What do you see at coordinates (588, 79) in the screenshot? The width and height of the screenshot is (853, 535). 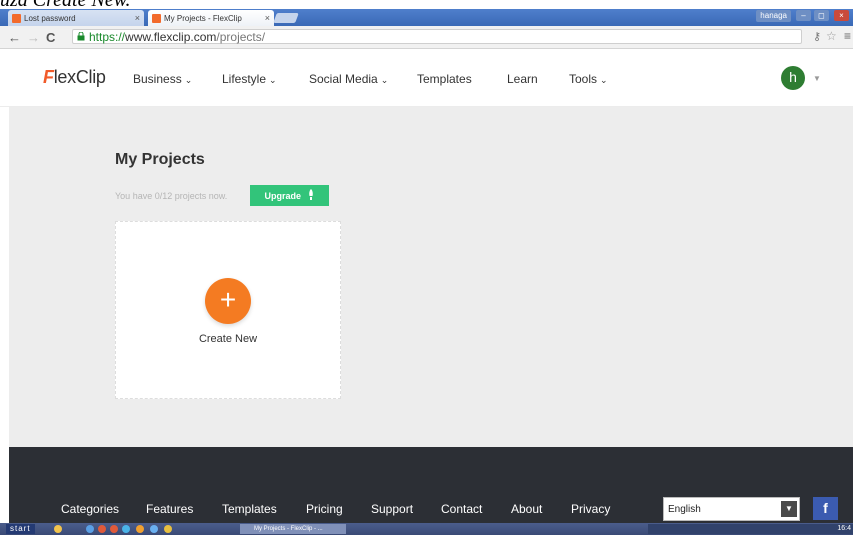 I see `nav-tools: Tools ⌄` at bounding box center [588, 79].